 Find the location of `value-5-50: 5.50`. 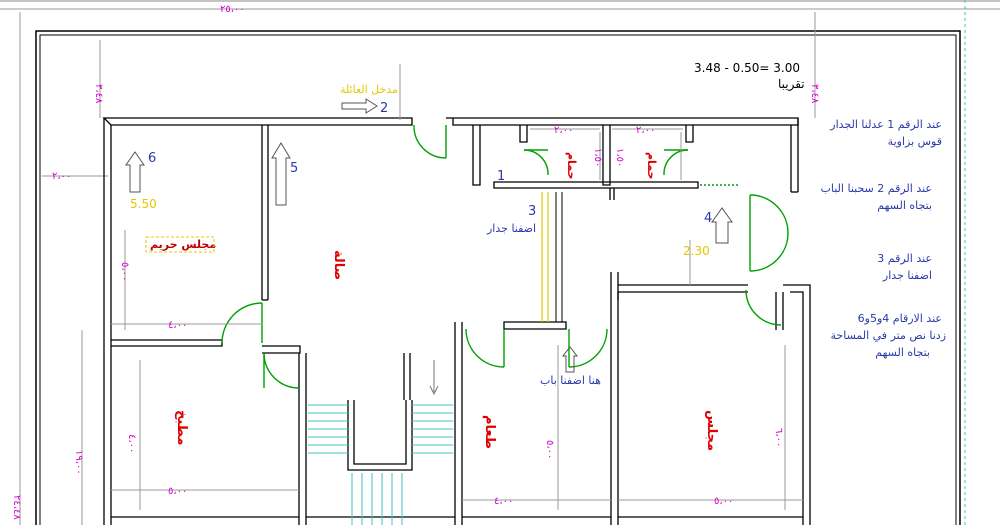

value-5-50: 5.50 is located at coordinates (143, 204).